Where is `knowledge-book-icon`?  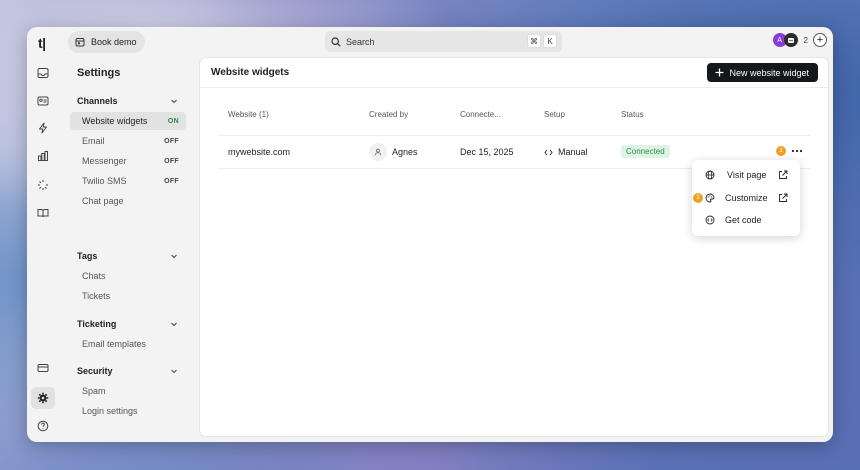 knowledge-book-icon is located at coordinates (43, 213).